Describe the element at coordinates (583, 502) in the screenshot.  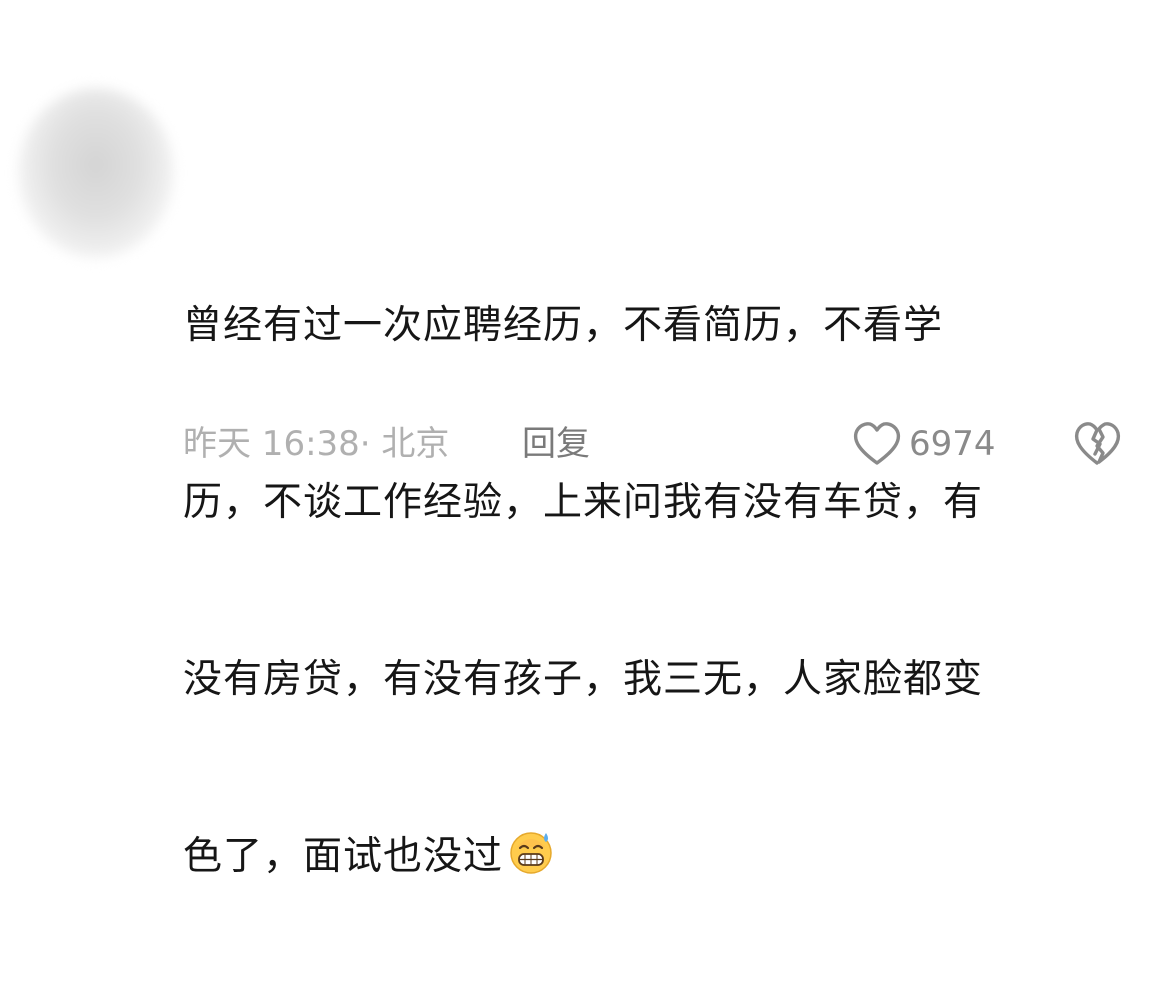
I see `comment-line: 历，不谈工作经验，上来问我有没有车贷，有` at that location.